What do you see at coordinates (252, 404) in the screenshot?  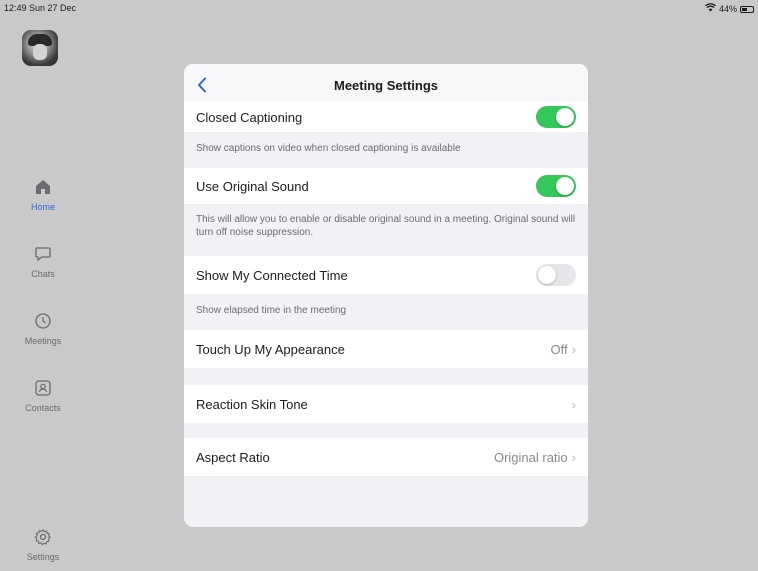 I see `setting-label: Reaction Skin Tone` at bounding box center [252, 404].